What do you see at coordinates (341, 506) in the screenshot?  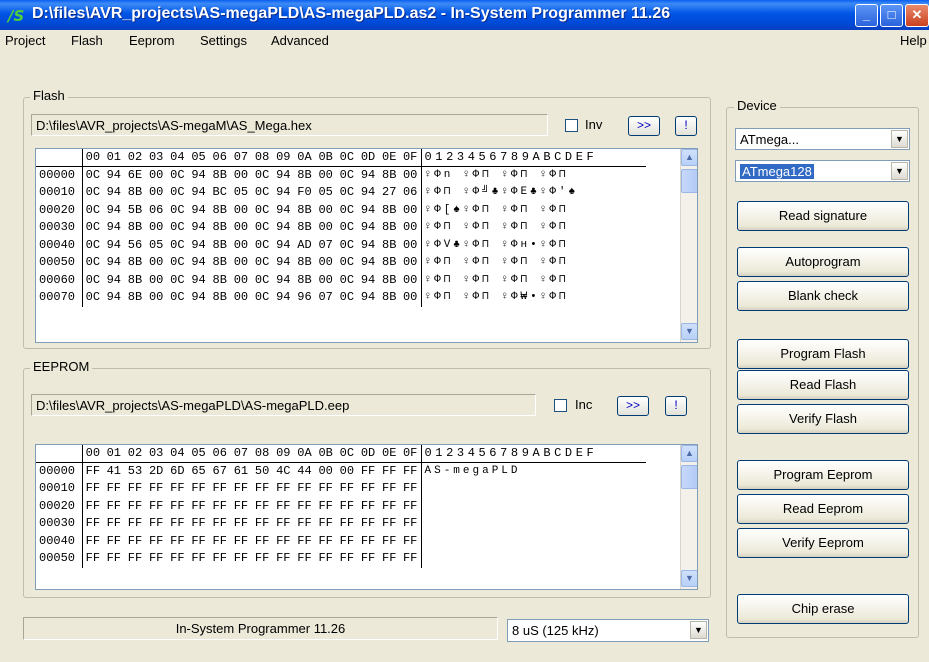 I see `hex-row: 00020 FF FF FF FF FF FF FF FF FF FF FF FF FF FF FF FF` at bounding box center [341, 506].